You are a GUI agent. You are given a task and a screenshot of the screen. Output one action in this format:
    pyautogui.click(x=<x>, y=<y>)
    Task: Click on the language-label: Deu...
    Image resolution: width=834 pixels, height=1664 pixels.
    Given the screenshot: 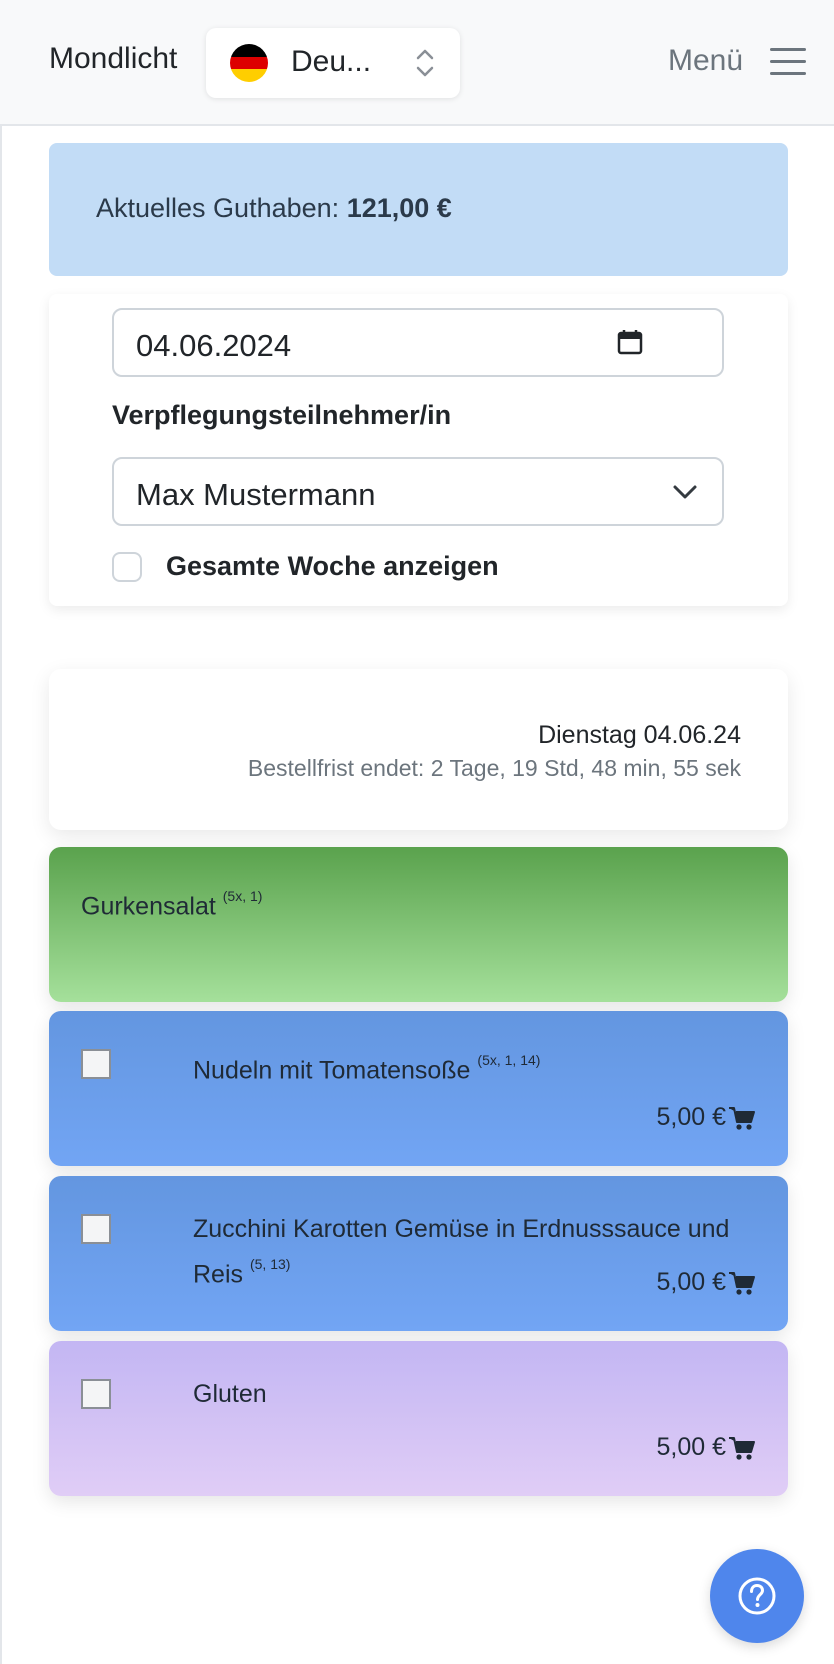 What is the action you would take?
    pyautogui.click(x=331, y=61)
    